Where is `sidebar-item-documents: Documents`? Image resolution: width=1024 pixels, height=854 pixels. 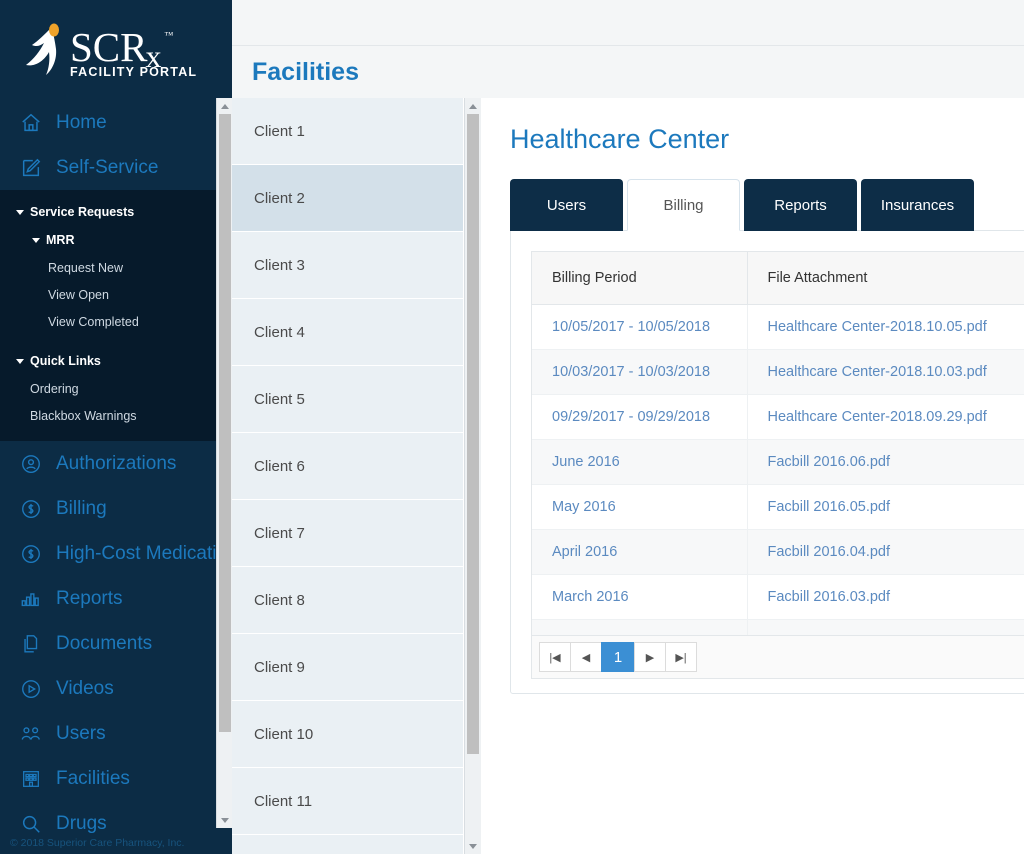 sidebar-item-documents: Documents is located at coordinates (116, 643).